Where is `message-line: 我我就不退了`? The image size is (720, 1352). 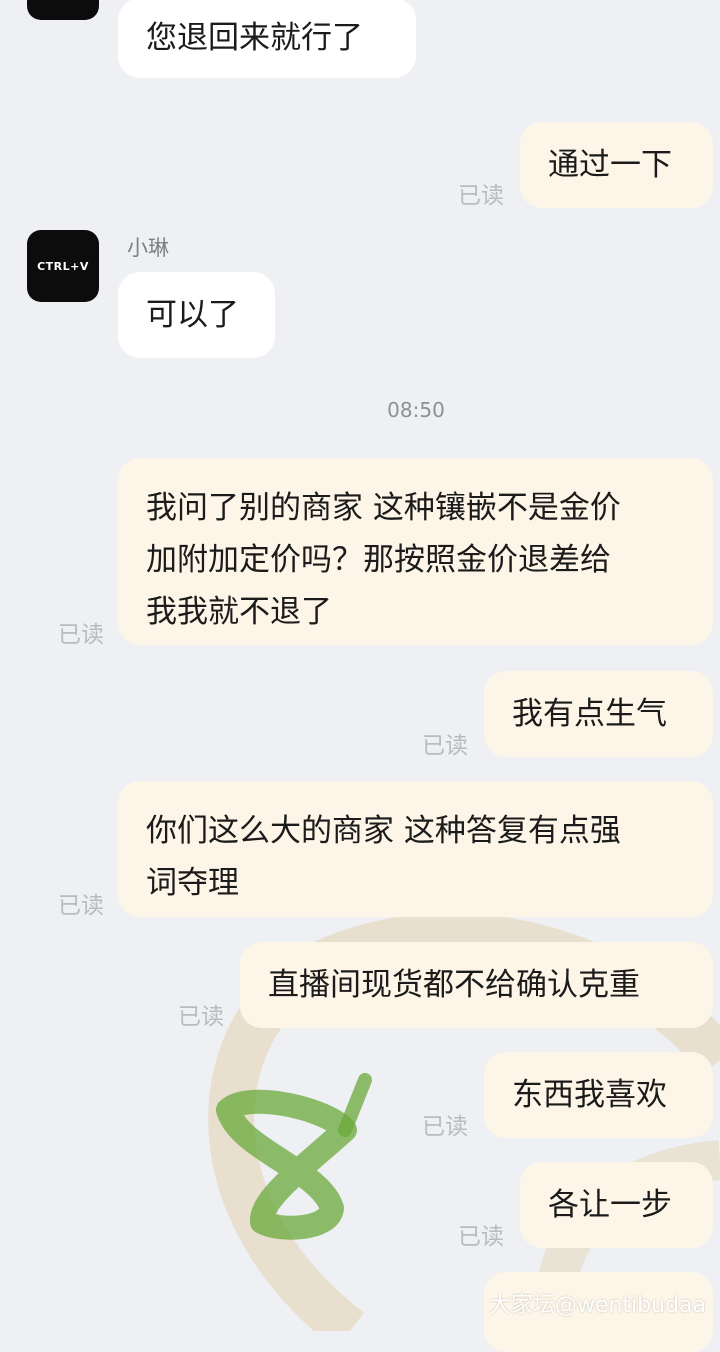 message-line: 我我就不退了 is located at coordinates (239, 612).